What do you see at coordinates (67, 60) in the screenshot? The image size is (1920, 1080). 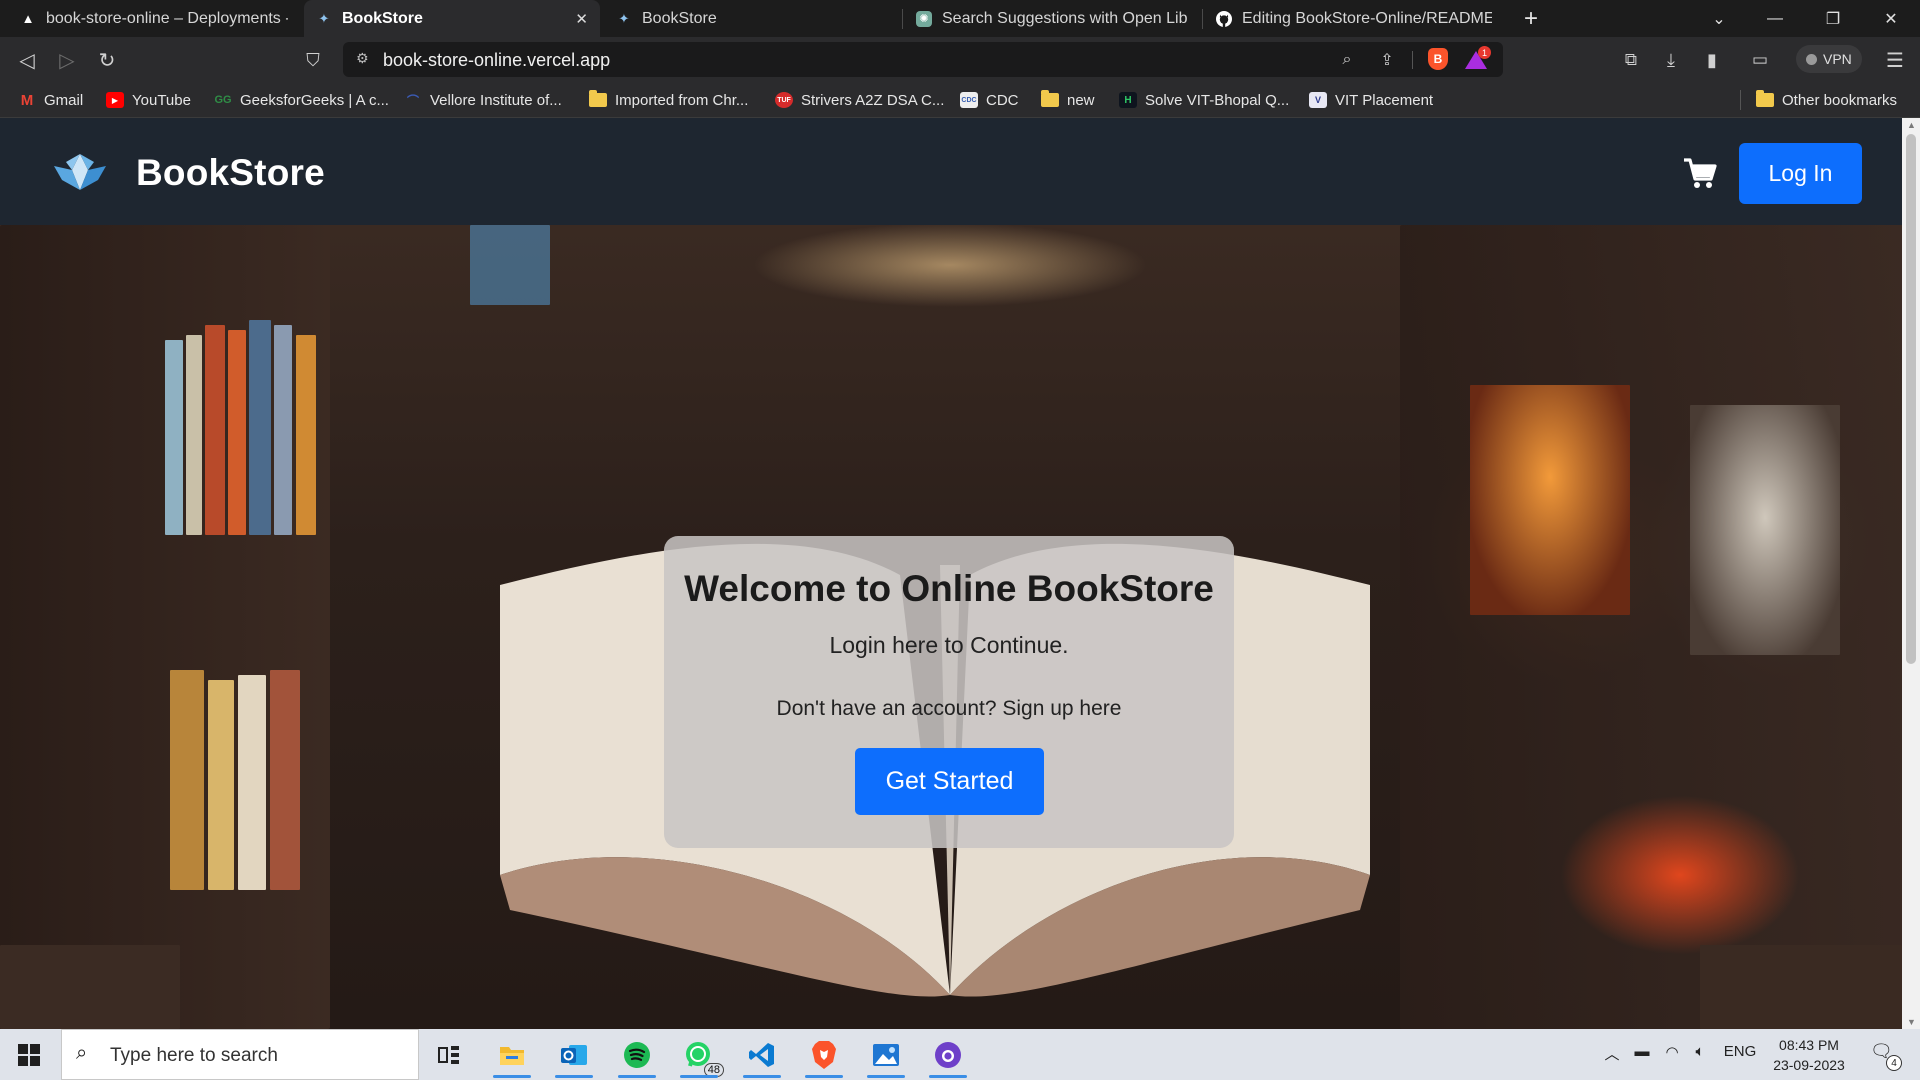 I see `forward-button: ▷` at bounding box center [67, 60].